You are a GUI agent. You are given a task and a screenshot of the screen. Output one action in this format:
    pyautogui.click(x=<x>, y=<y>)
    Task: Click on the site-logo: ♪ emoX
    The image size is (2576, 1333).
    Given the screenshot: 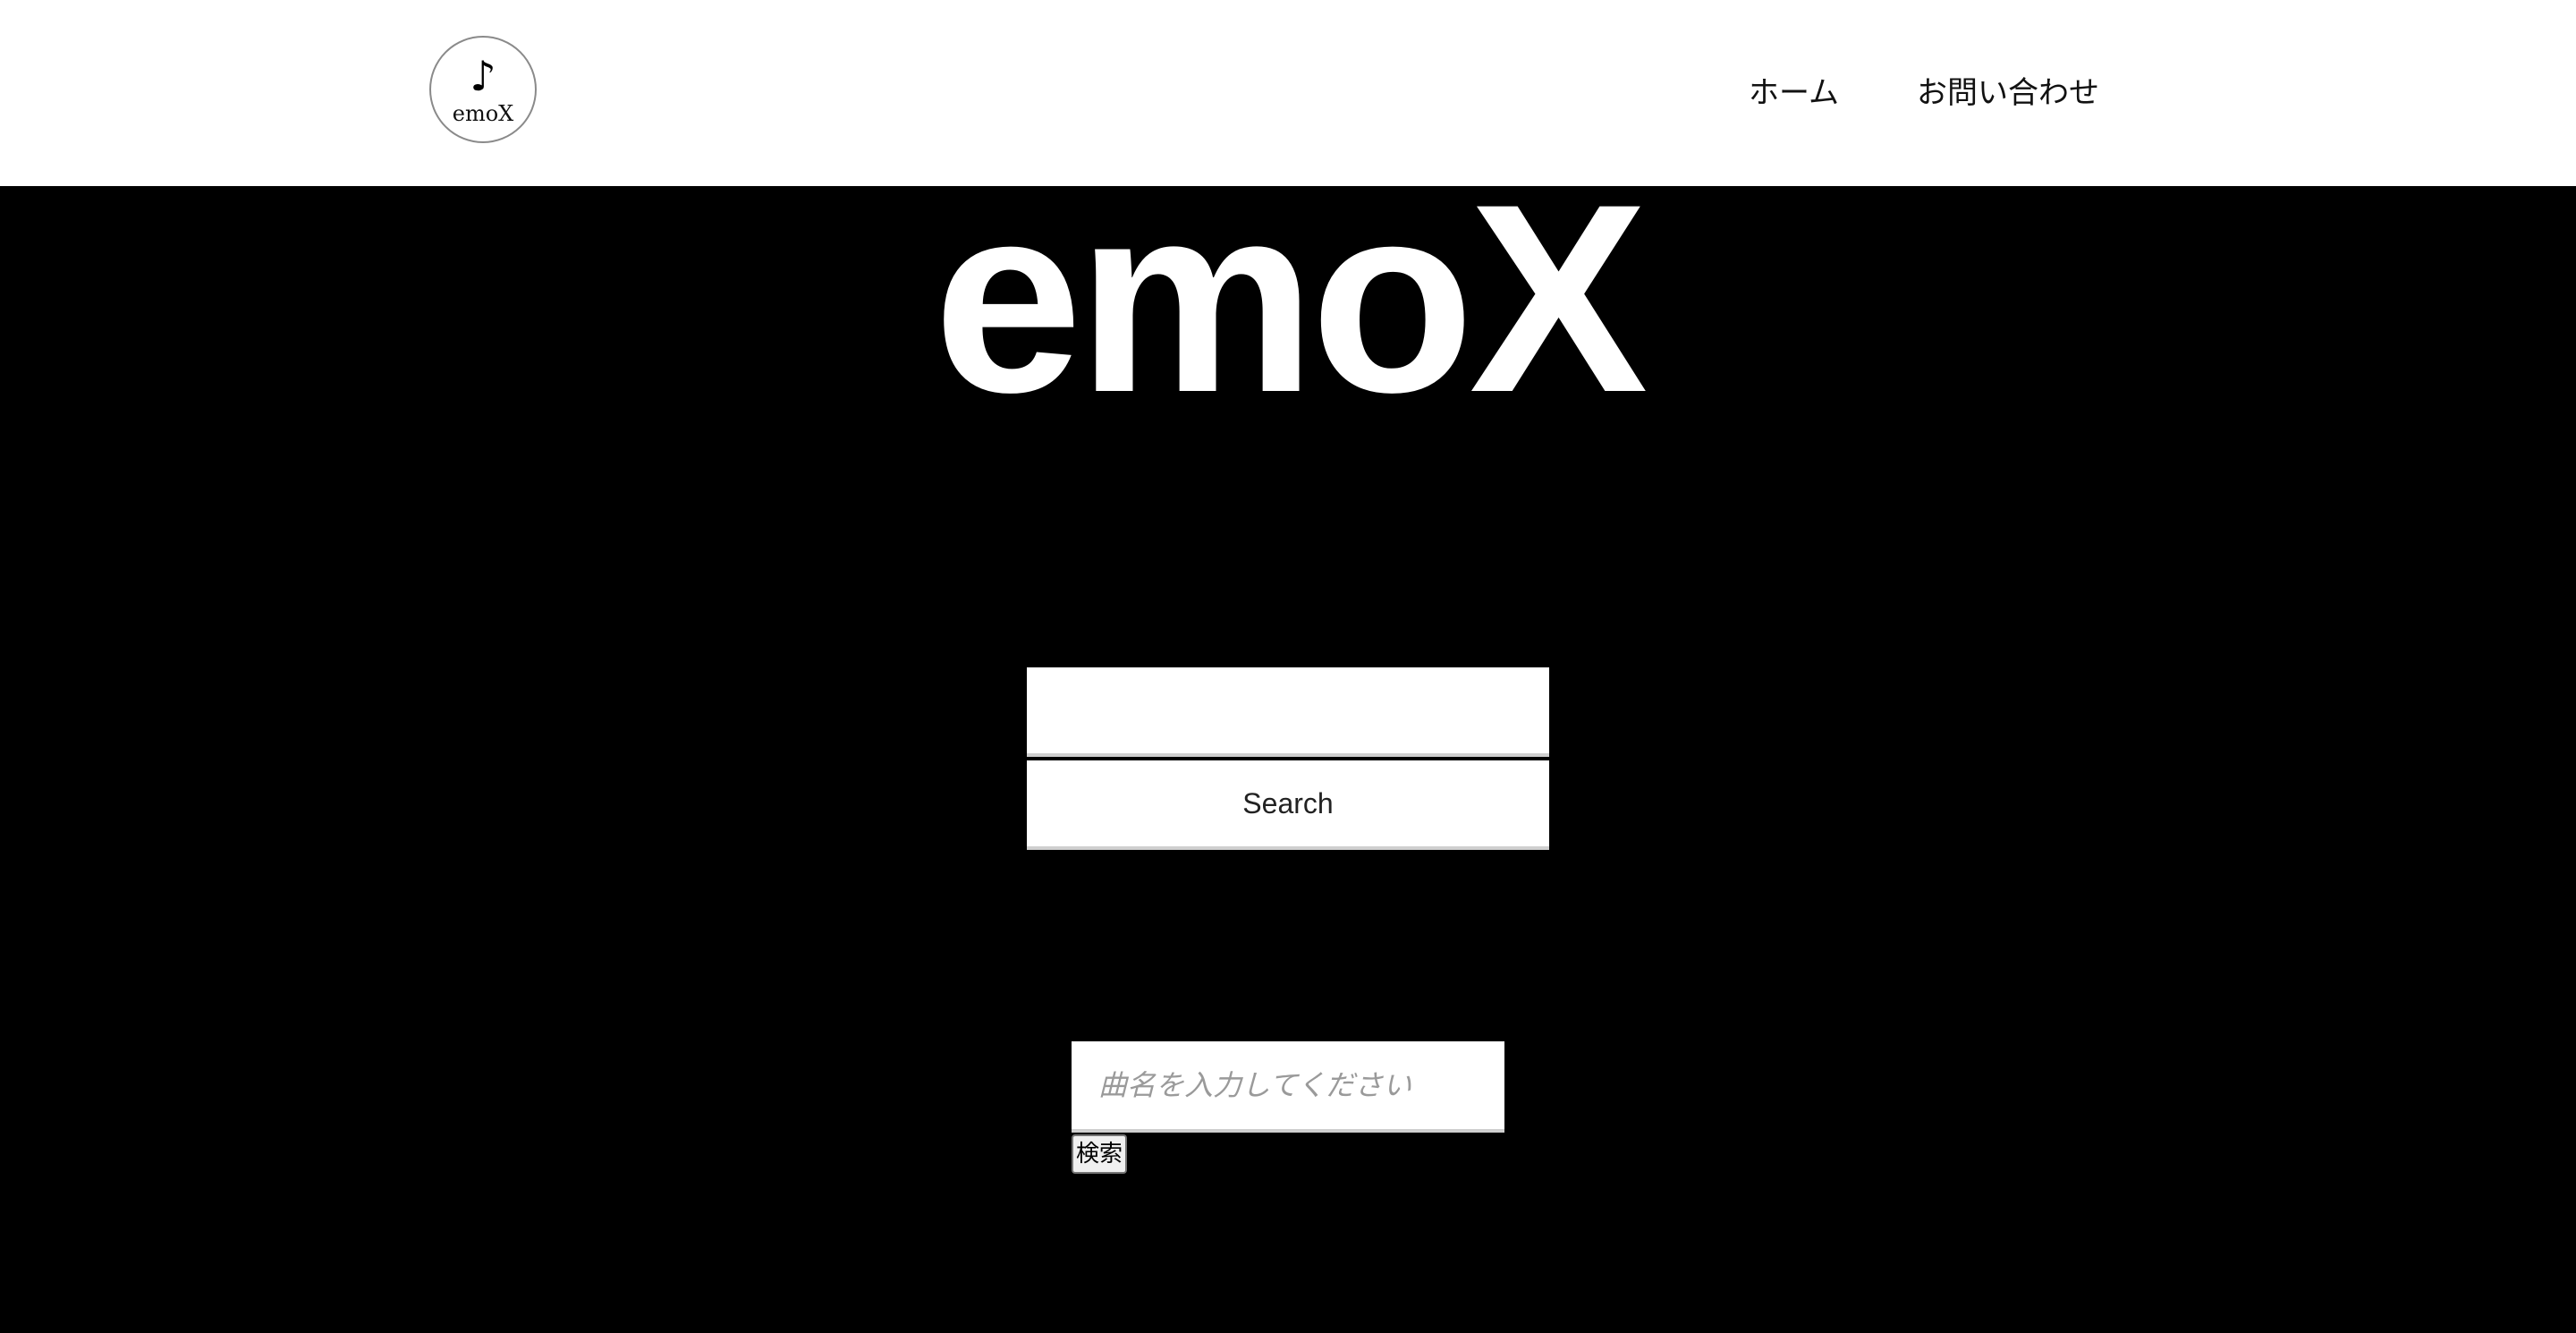 What is the action you would take?
    pyautogui.click(x=483, y=89)
    